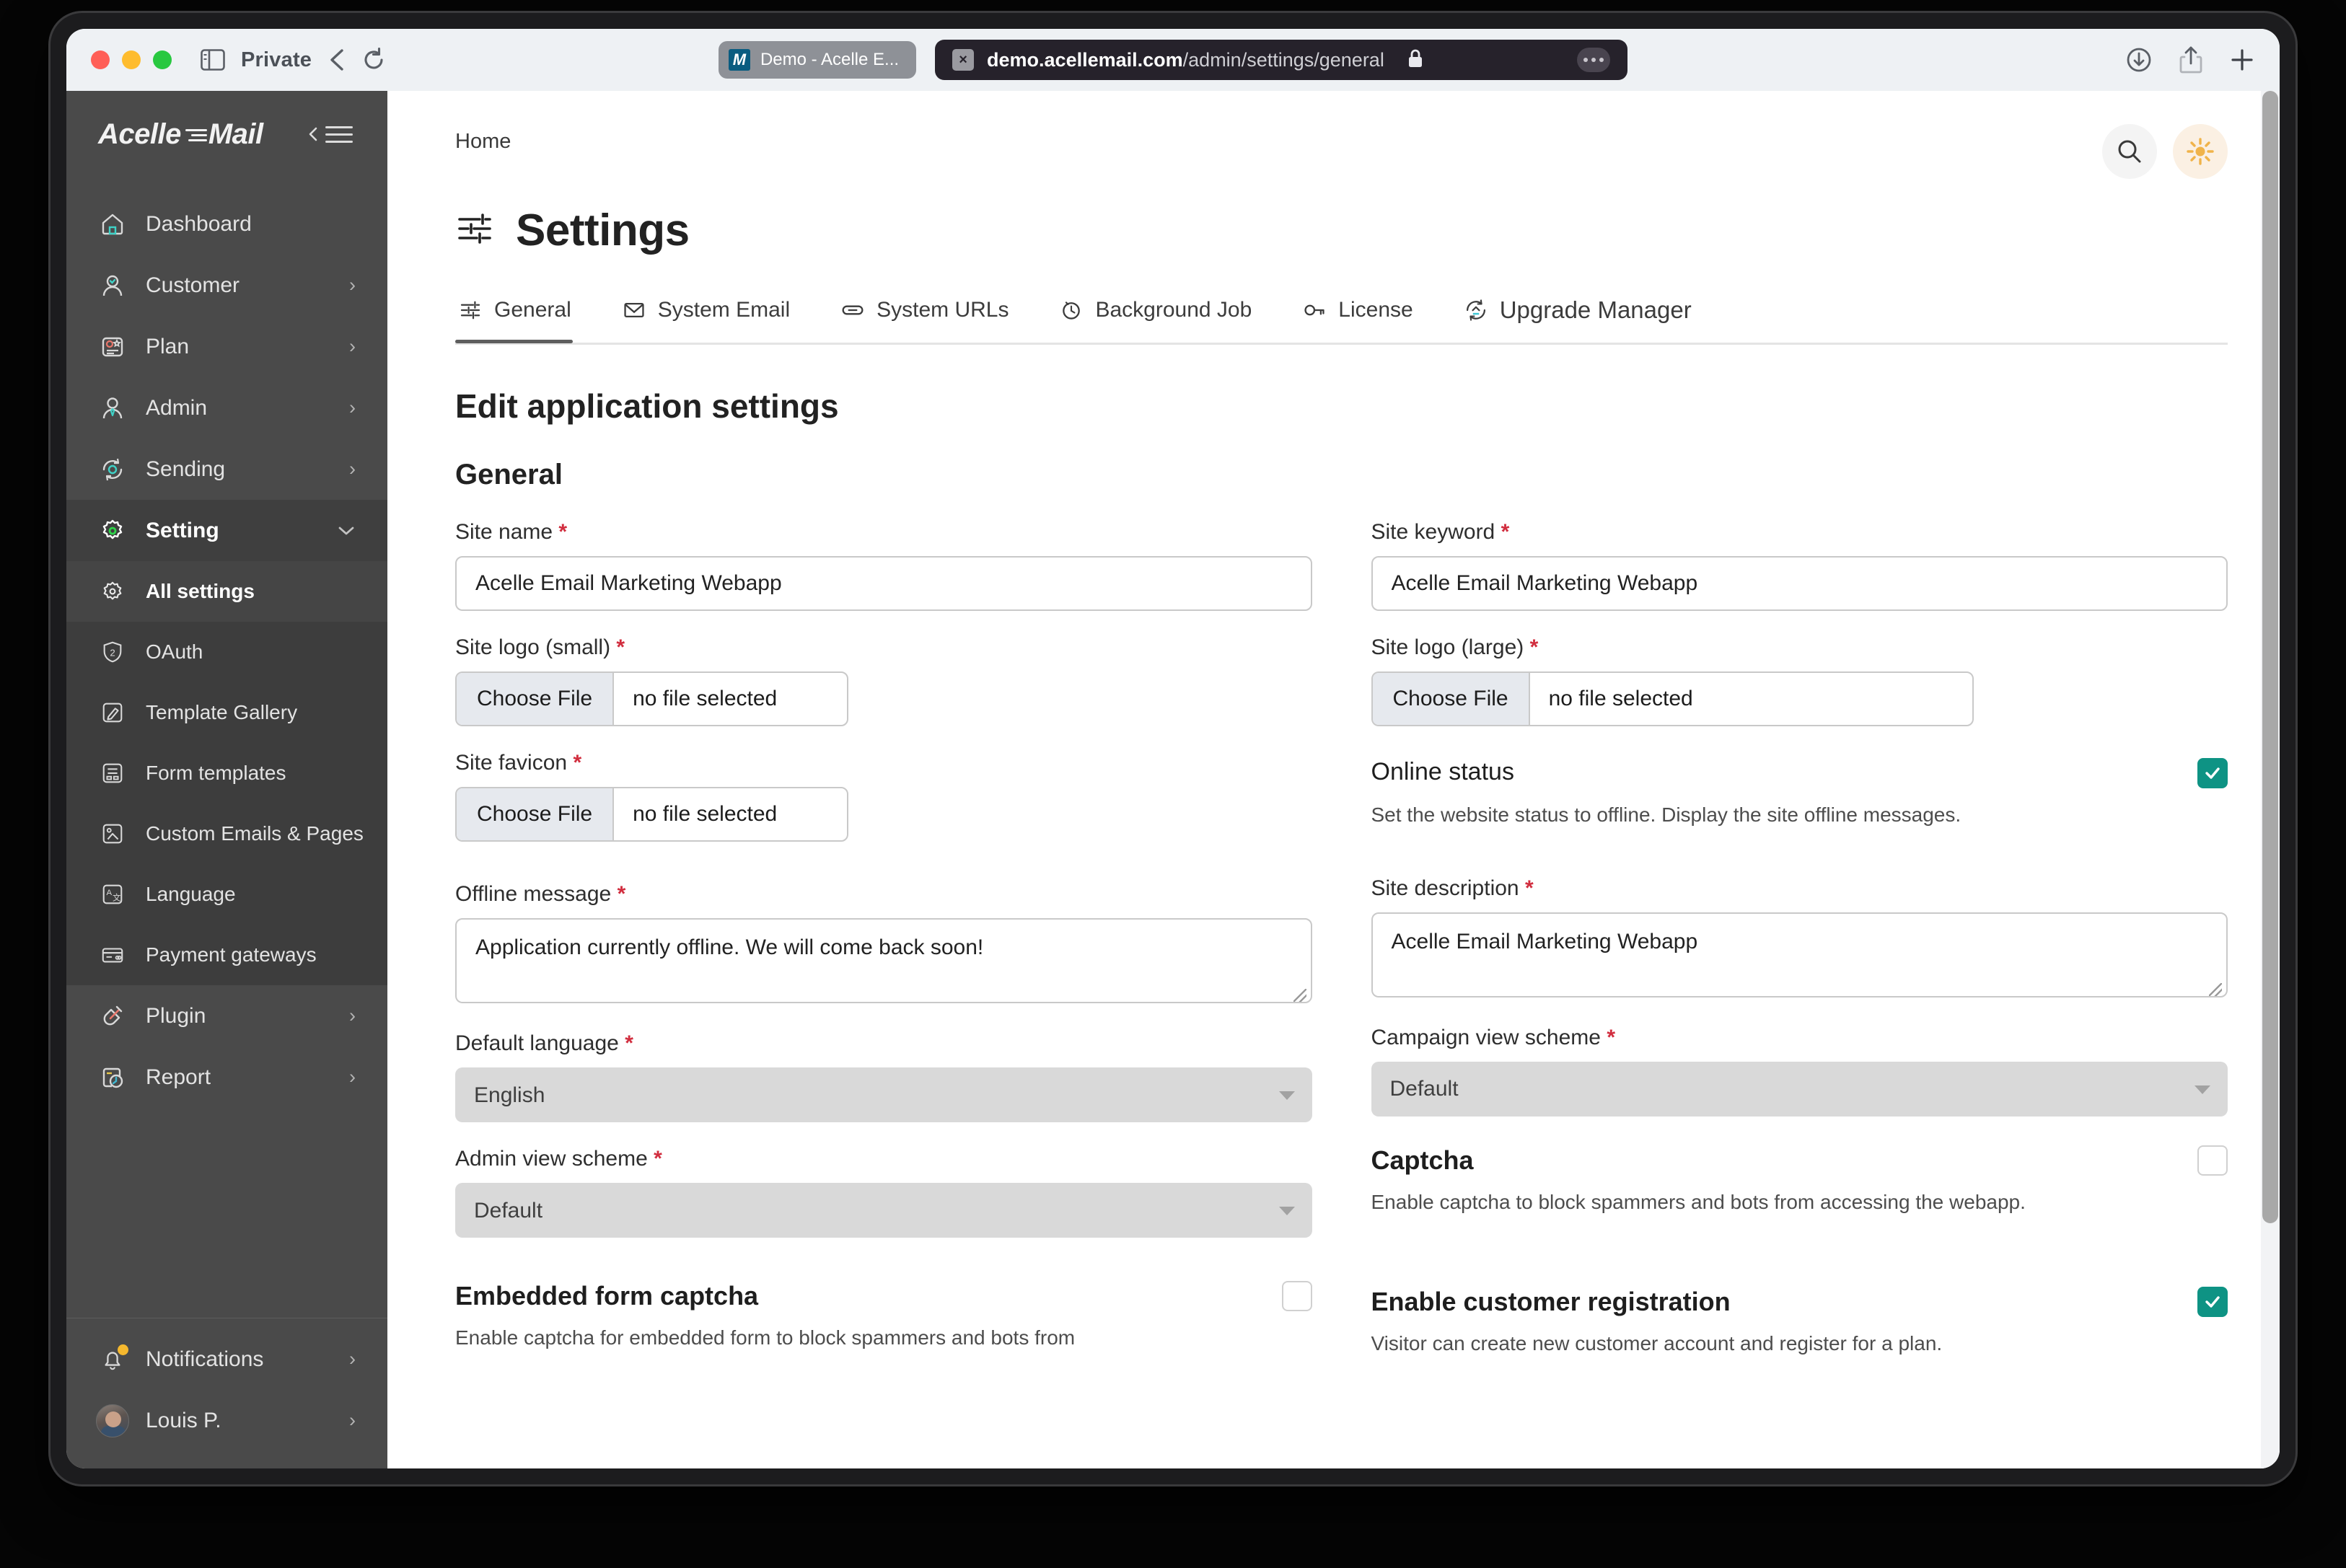 This screenshot has height=1568, width=2346. Describe the element at coordinates (226, 134) in the screenshot. I see `sidebar-brand: Acelle Mail` at that location.